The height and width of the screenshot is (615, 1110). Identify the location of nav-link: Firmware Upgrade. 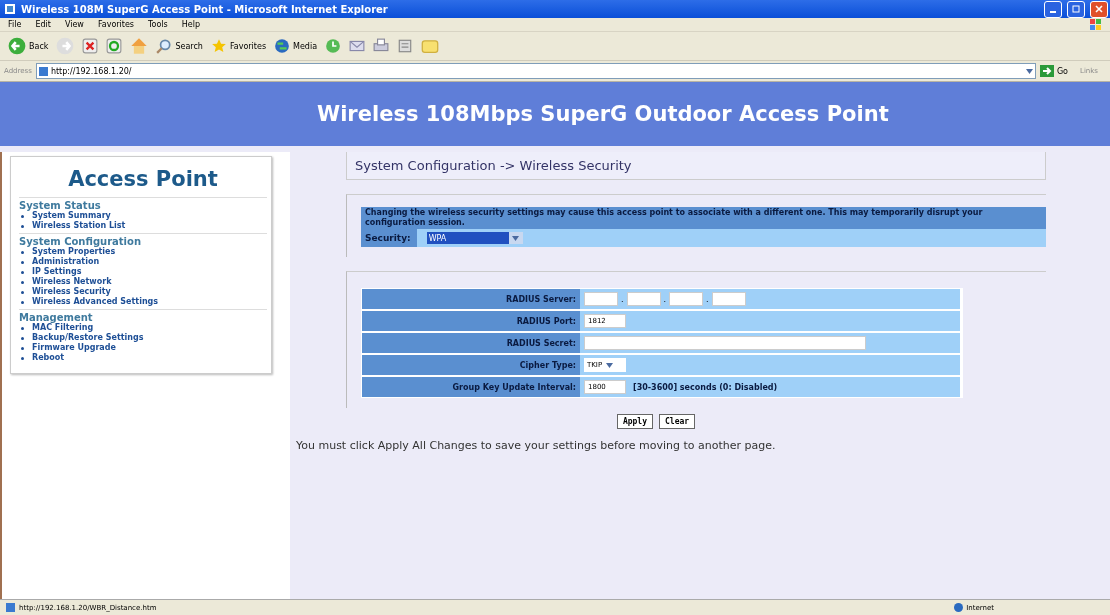
(143, 348).